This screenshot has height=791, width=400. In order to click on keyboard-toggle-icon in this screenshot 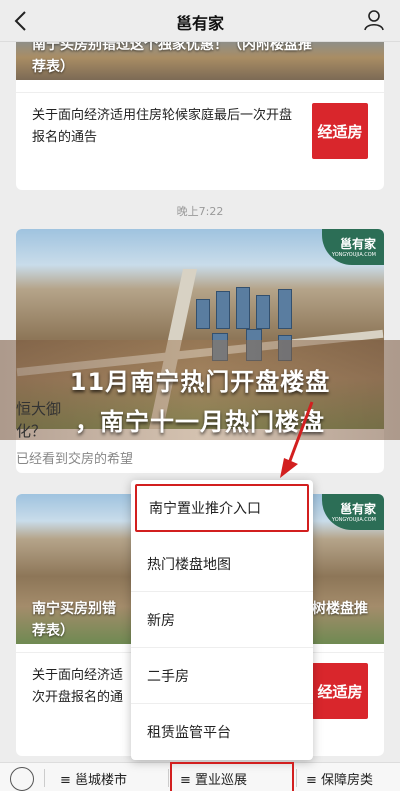, I will do `click(22, 779)`.